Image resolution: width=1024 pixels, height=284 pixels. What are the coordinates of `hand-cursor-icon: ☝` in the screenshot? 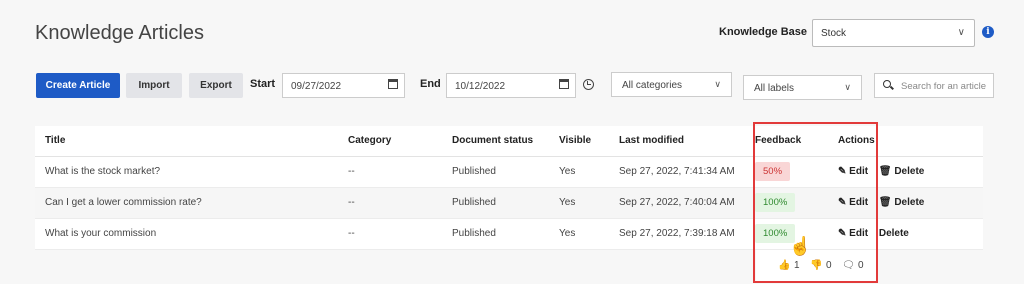 It's located at (800, 246).